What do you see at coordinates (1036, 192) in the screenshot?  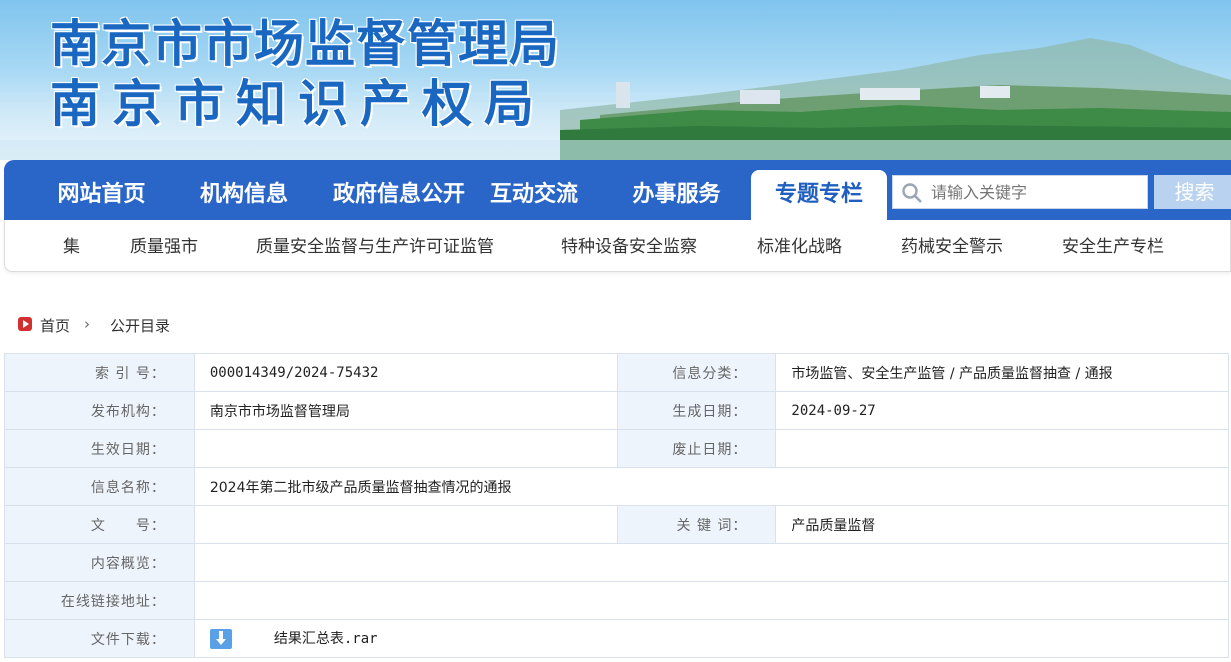 I see `search-input` at bounding box center [1036, 192].